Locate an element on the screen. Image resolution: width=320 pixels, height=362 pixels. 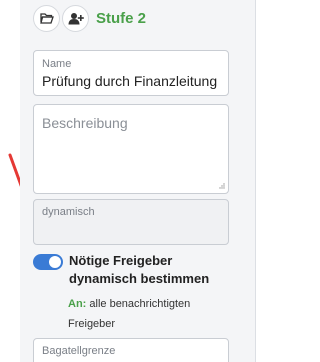
stage-header: Stufe 2 is located at coordinates (89, 18).